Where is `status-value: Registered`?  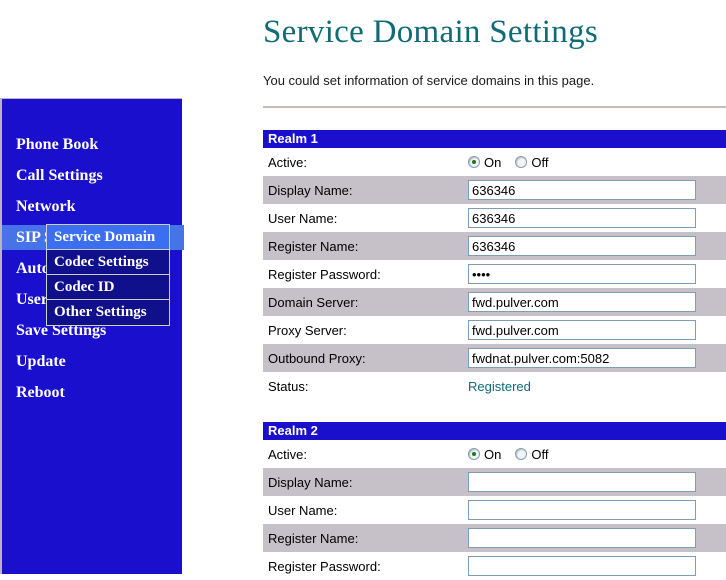 status-value: Registered is located at coordinates (499, 386).